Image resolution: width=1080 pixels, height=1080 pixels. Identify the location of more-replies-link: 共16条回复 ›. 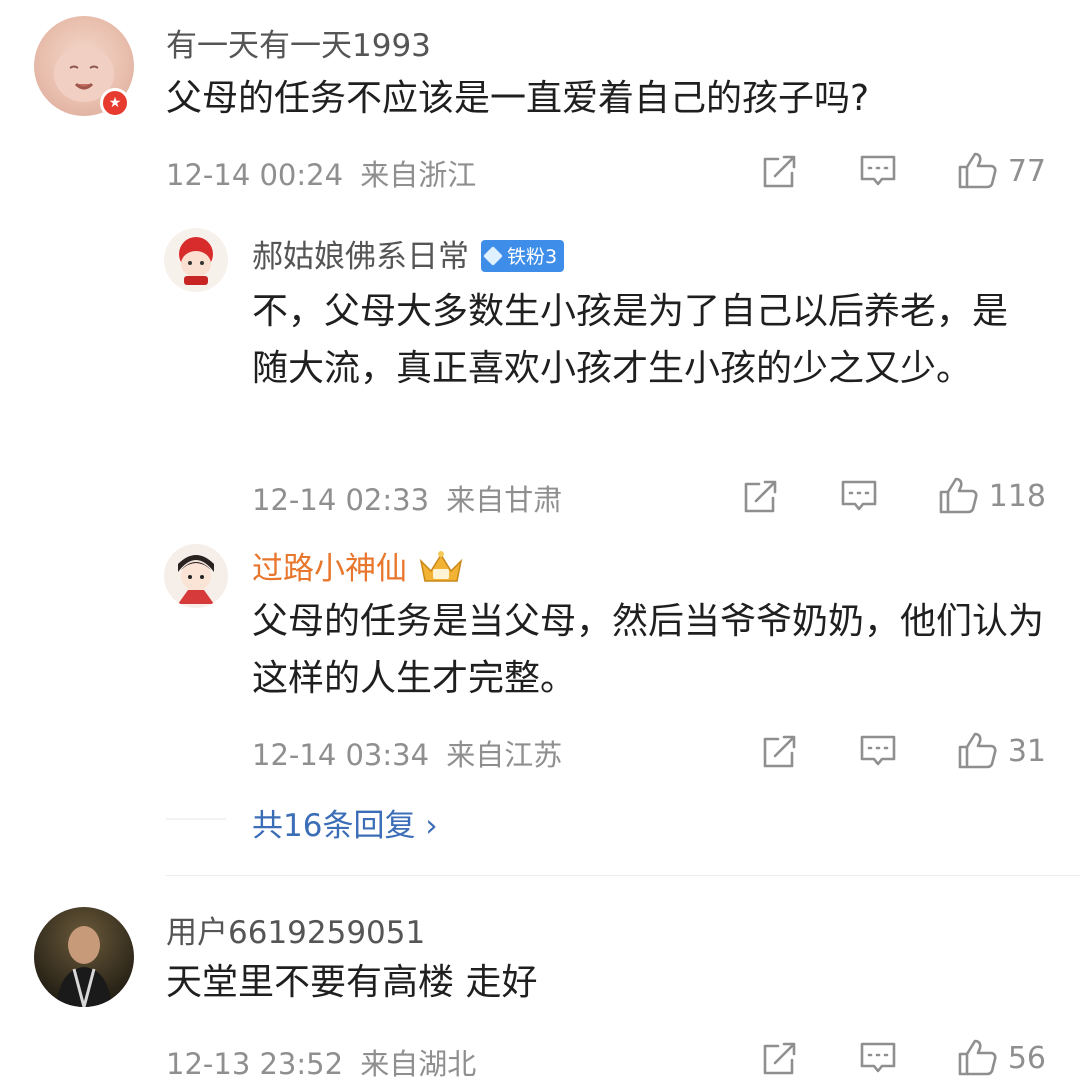
(345, 822).